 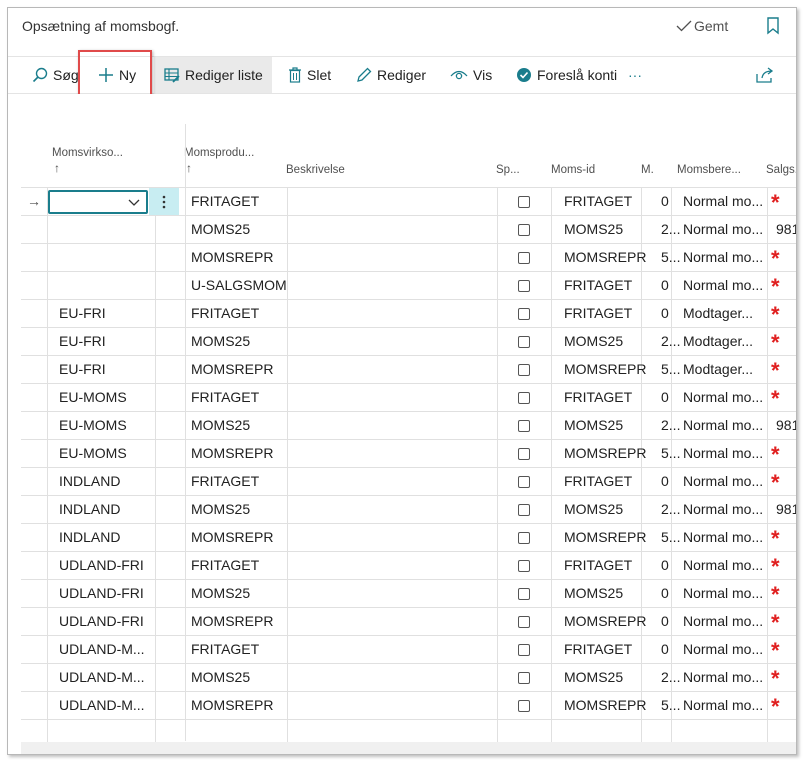 I want to click on table-row: UDLAND-FRI MOMSREPR MOMSREPR 0 Normal mo... *, so click(x=408, y=621).